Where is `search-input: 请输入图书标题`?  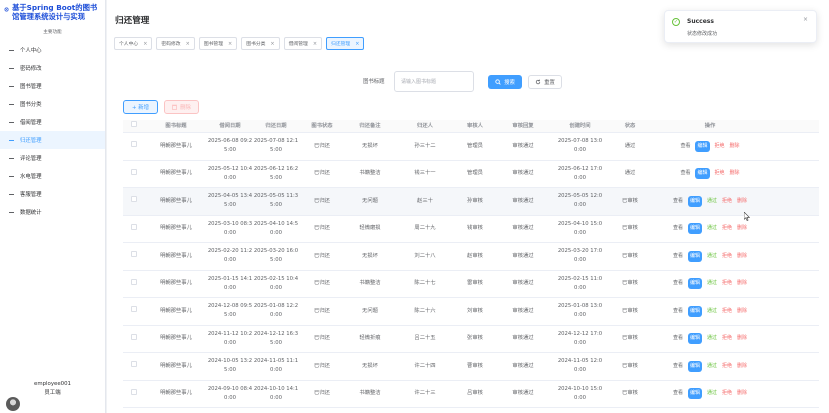
search-input: 请输入图书标题 is located at coordinates (434, 81).